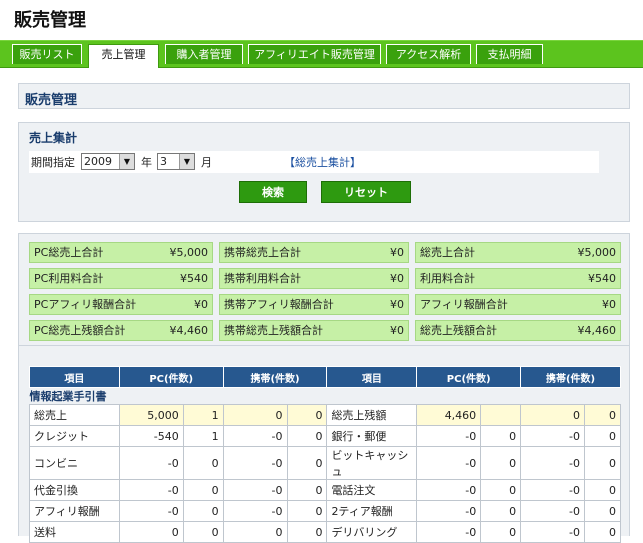 The width and height of the screenshot is (643, 543). Describe the element at coordinates (372, 490) in the screenshot. I see `item-cell: 電話注文` at that location.